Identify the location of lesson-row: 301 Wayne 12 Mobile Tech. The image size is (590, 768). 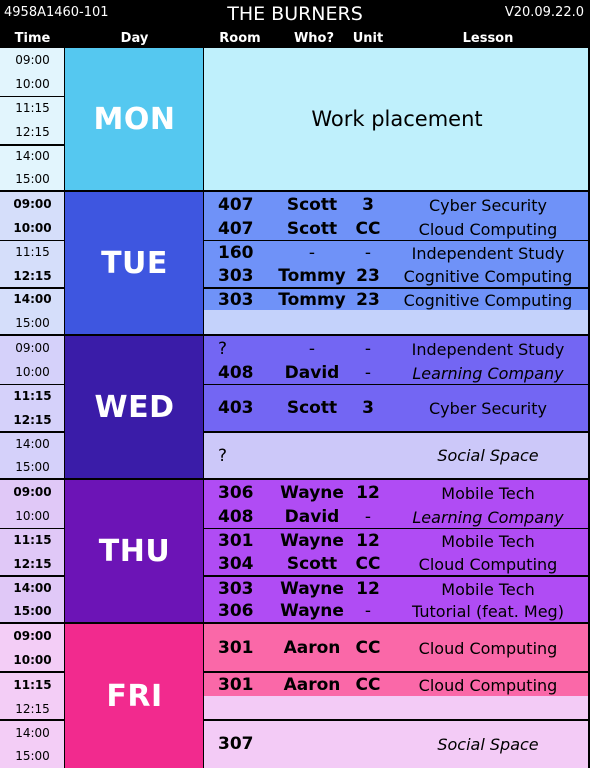
(397, 541).